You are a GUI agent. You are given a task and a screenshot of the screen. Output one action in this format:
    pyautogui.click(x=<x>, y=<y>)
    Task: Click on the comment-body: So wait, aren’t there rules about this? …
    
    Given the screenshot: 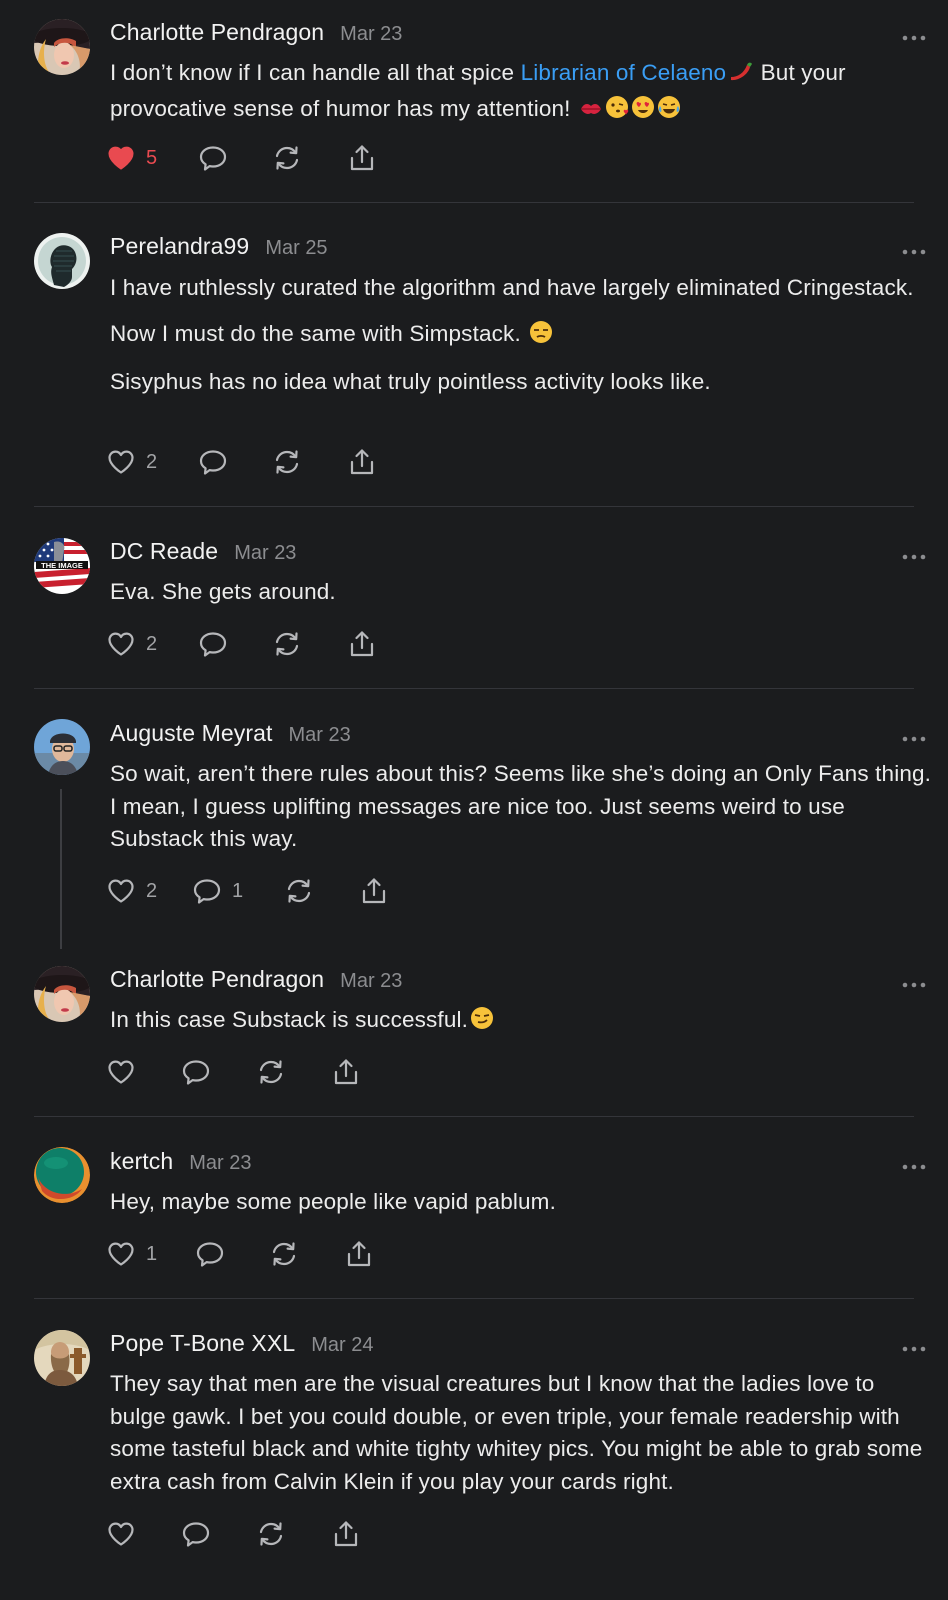 What is the action you would take?
    pyautogui.click(x=521, y=807)
    